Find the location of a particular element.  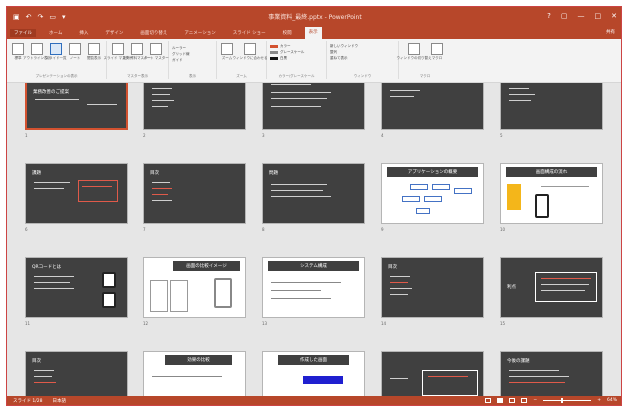

tab-home: ホーム is located at coordinates (55, 33).